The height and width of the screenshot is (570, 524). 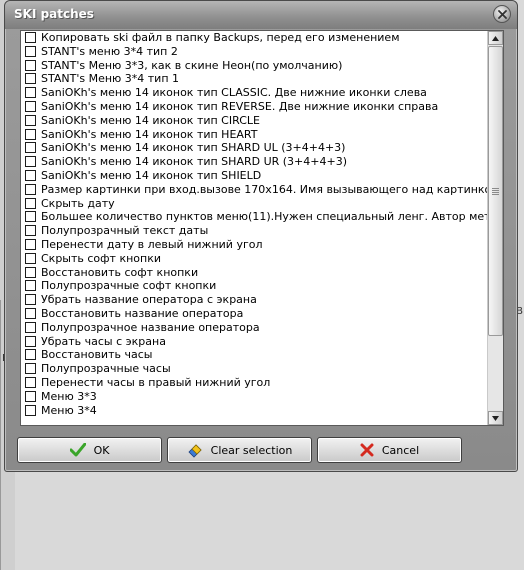 What do you see at coordinates (254, 259) in the screenshot?
I see `list-item: Скрыть софт кнопки` at bounding box center [254, 259].